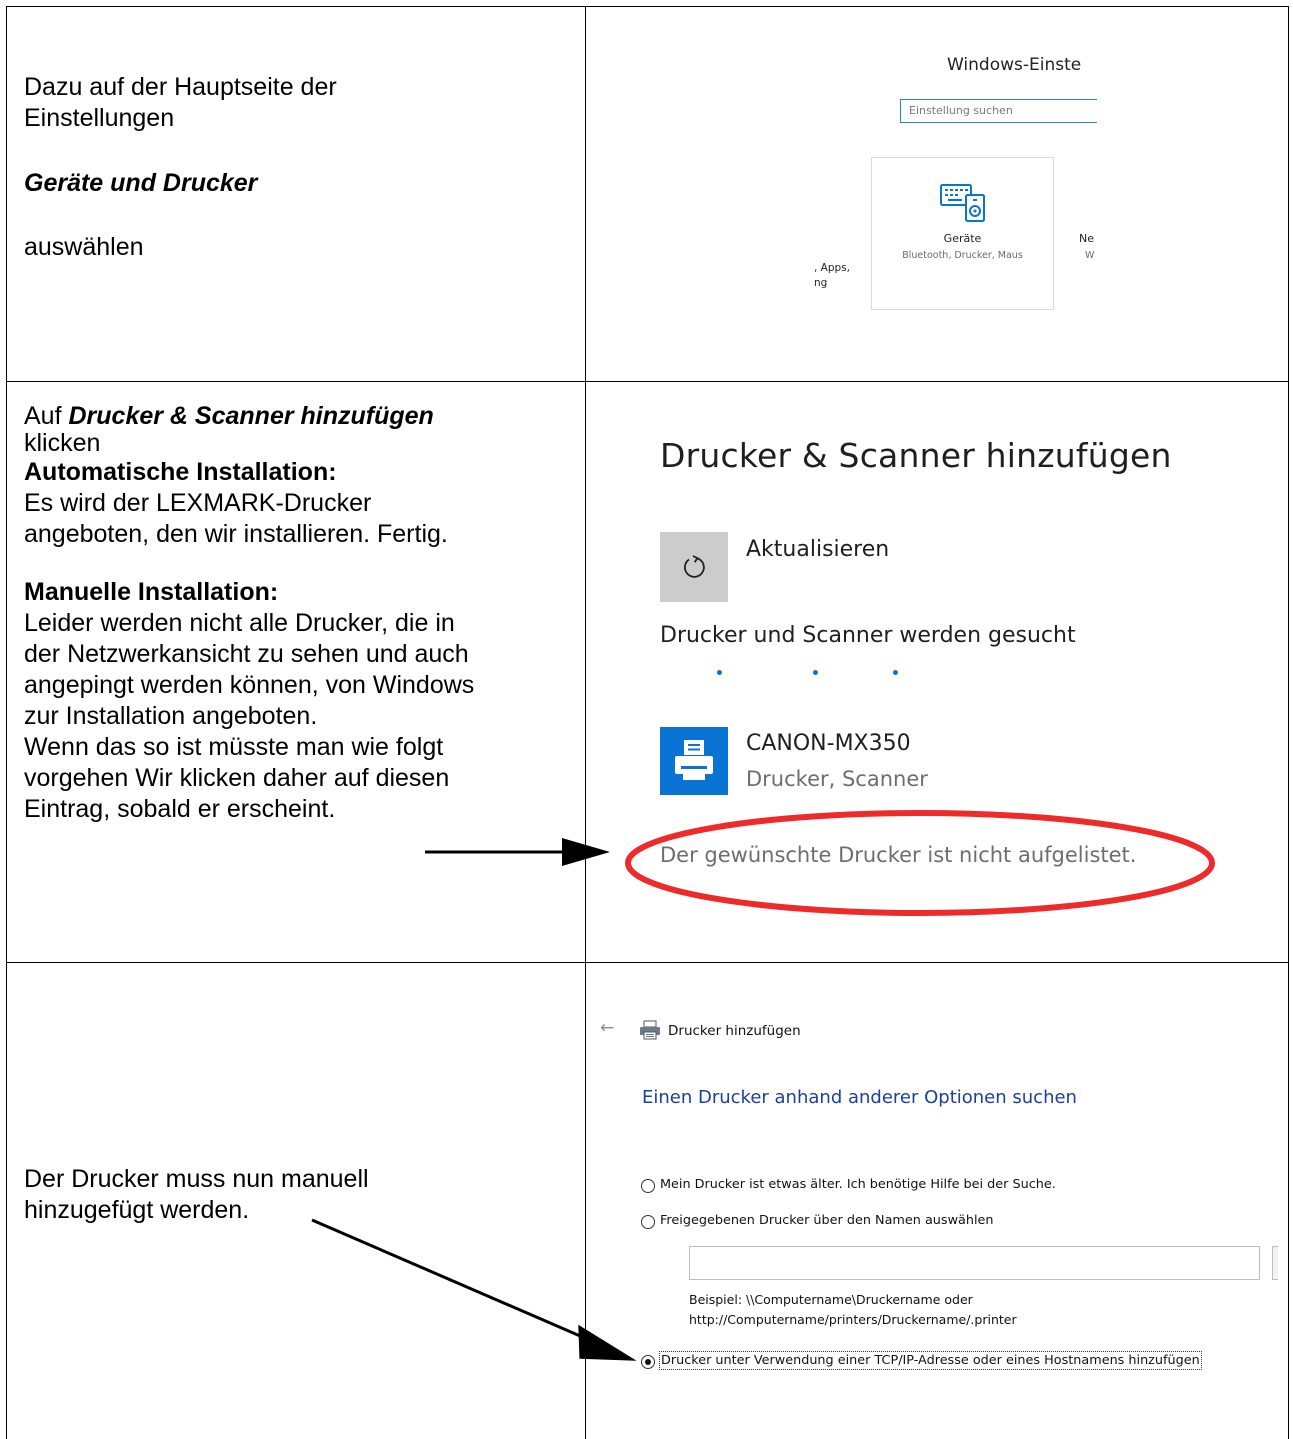 This screenshot has height=1439, width=1293. I want to click on row2-emphasis: Drucker & Scanner hinzufügen, so click(251, 416).